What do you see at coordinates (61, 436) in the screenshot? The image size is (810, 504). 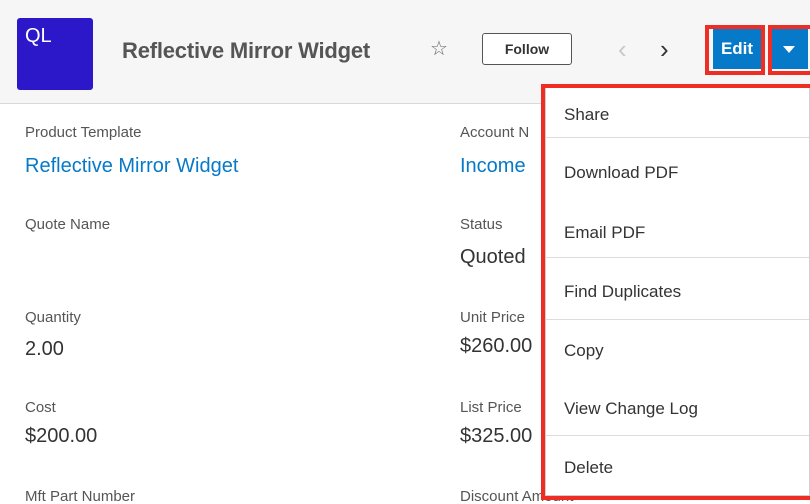 I see `field-value-cost: $200.00` at bounding box center [61, 436].